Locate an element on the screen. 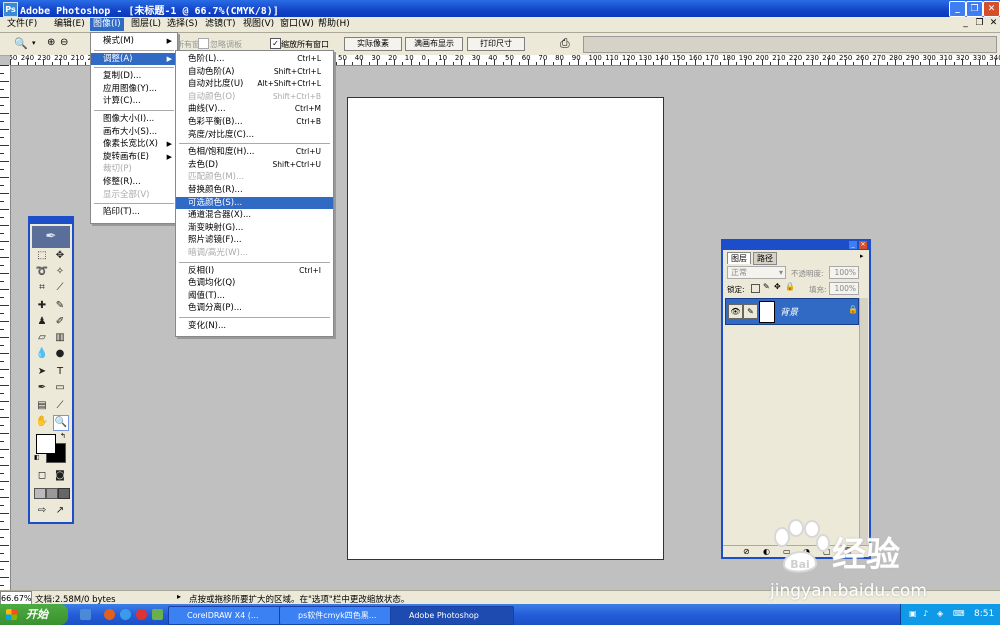 The height and width of the screenshot is (625, 1000). lock-pixels-icon: ✎ is located at coordinates (766, 286).